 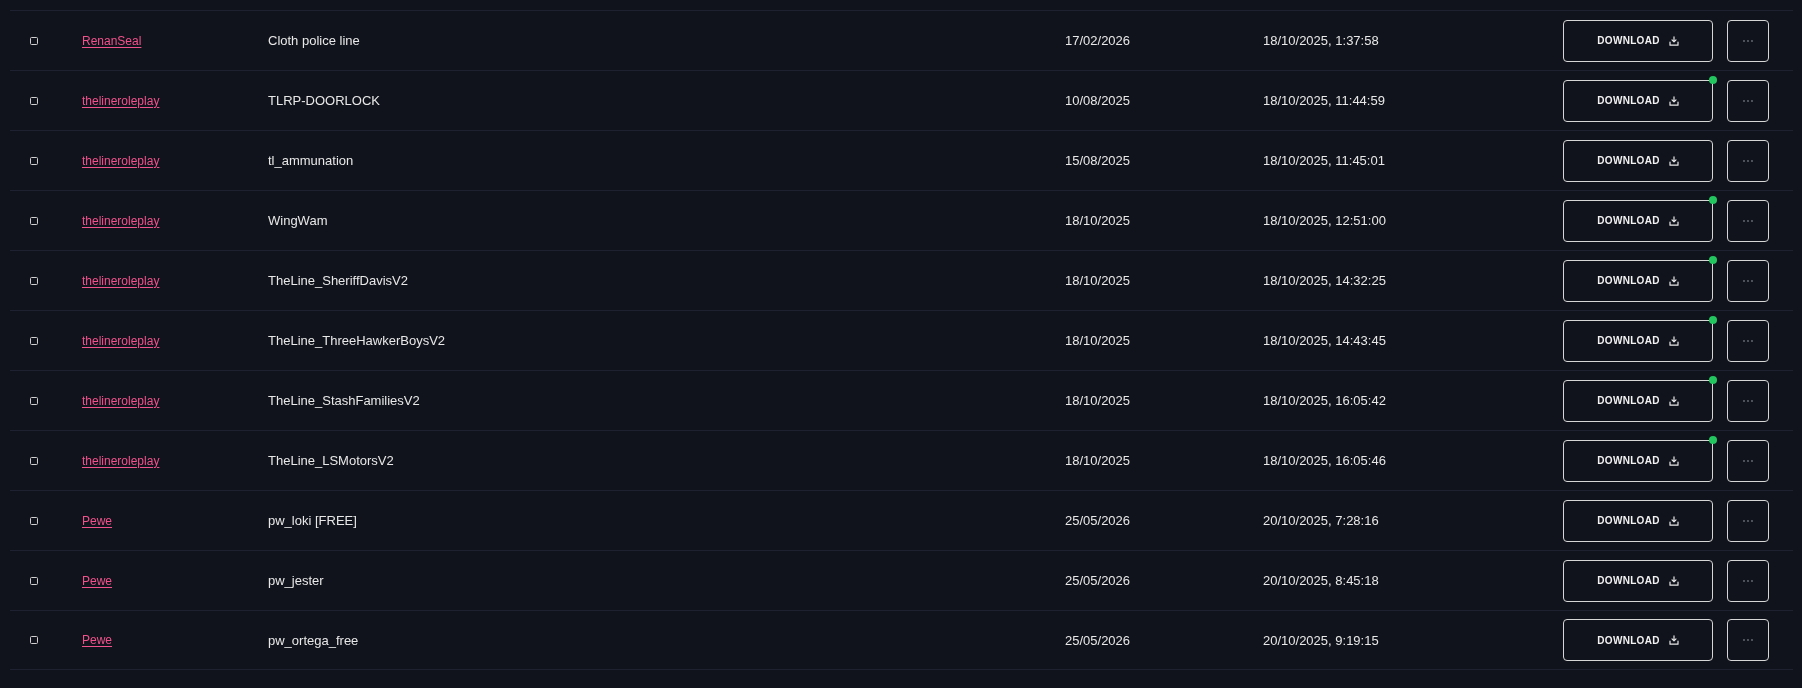 What do you see at coordinates (1324, 160) in the screenshot?
I see `timestamp-cell: 18/10/2025, 11:45:01` at bounding box center [1324, 160].